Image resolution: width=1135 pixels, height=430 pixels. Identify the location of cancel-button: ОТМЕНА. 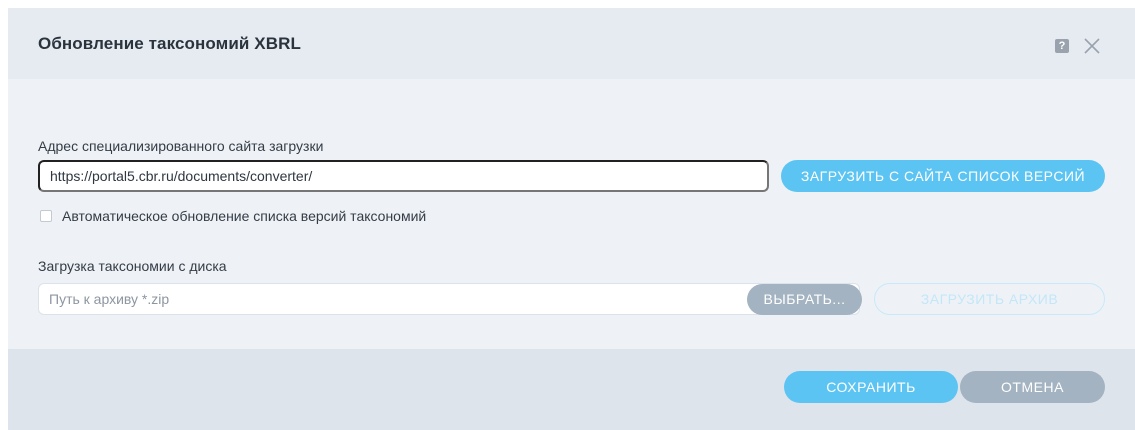
(1032, 387).